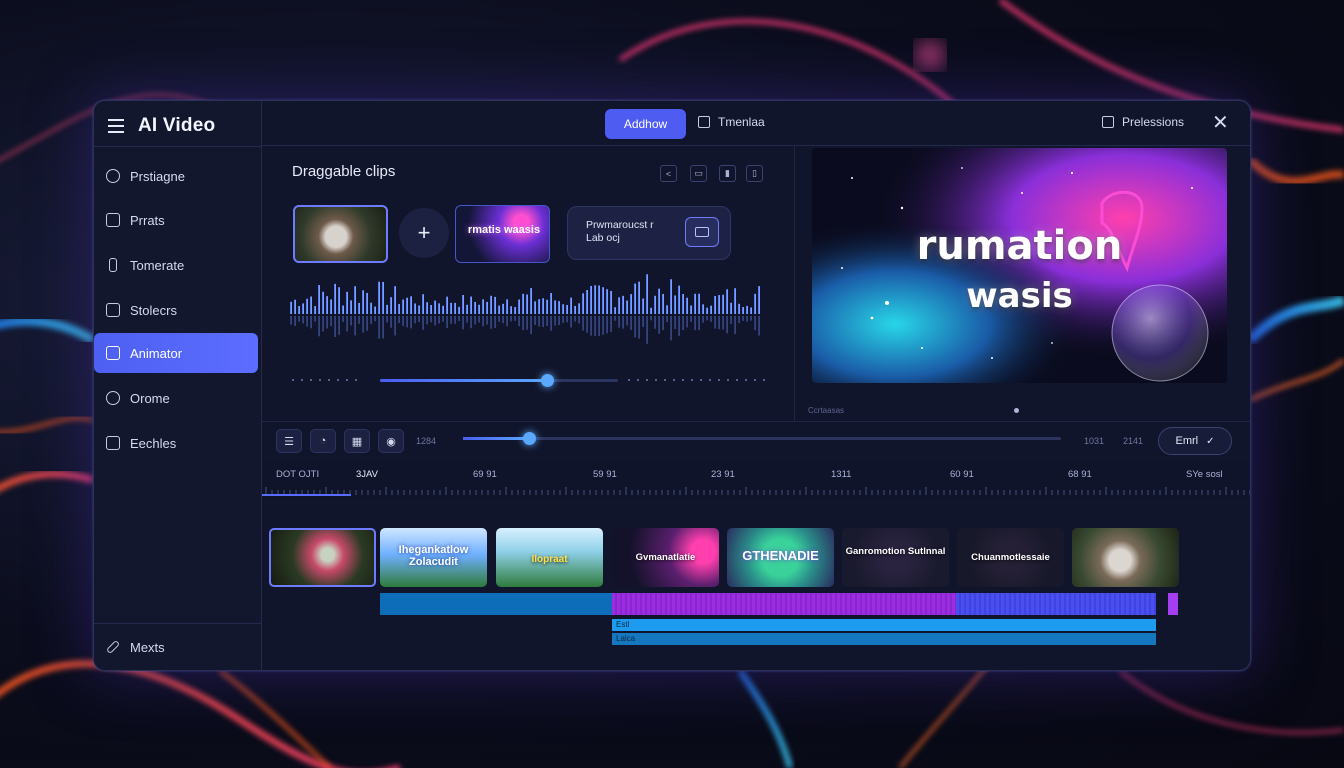 This screenshot has height=768, width=1344. What do you see at coordinates (547, 380) in the screenshot?
I see `clip-slider-handle` at bounding box center [547, 380].